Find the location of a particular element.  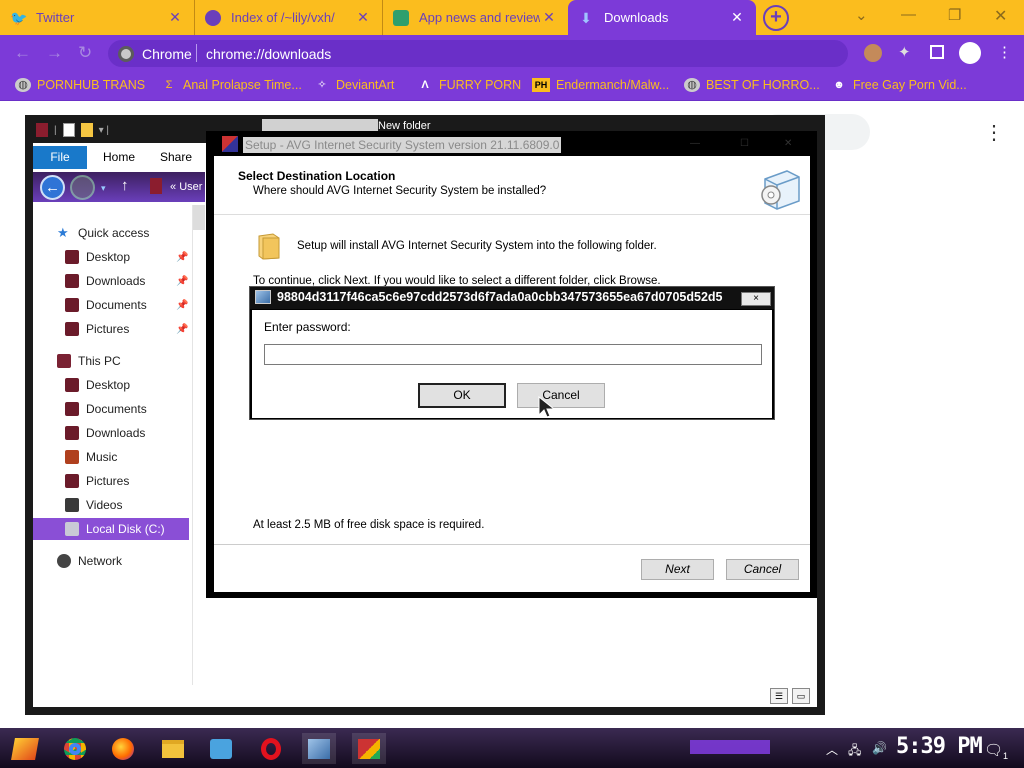

nav-label: Downloads is located at coordinates (116, 433).